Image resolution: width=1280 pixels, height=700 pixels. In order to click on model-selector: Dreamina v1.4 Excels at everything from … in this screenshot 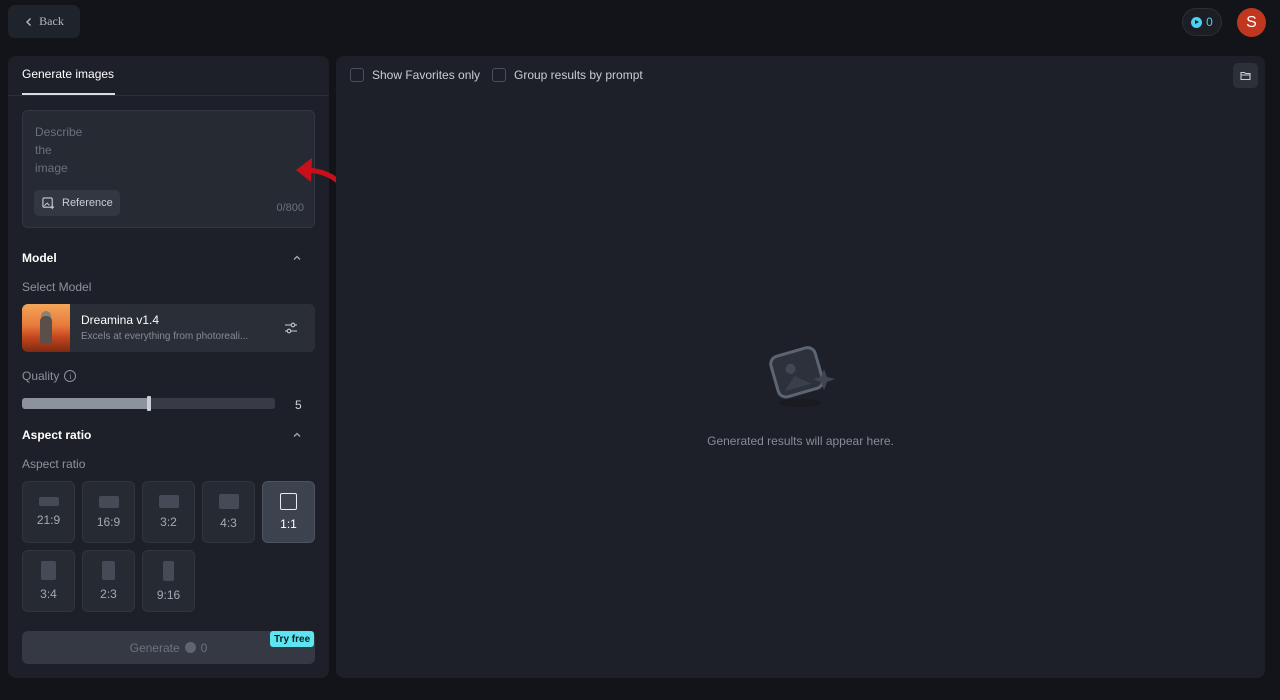, I will do `click(168, 328)`.